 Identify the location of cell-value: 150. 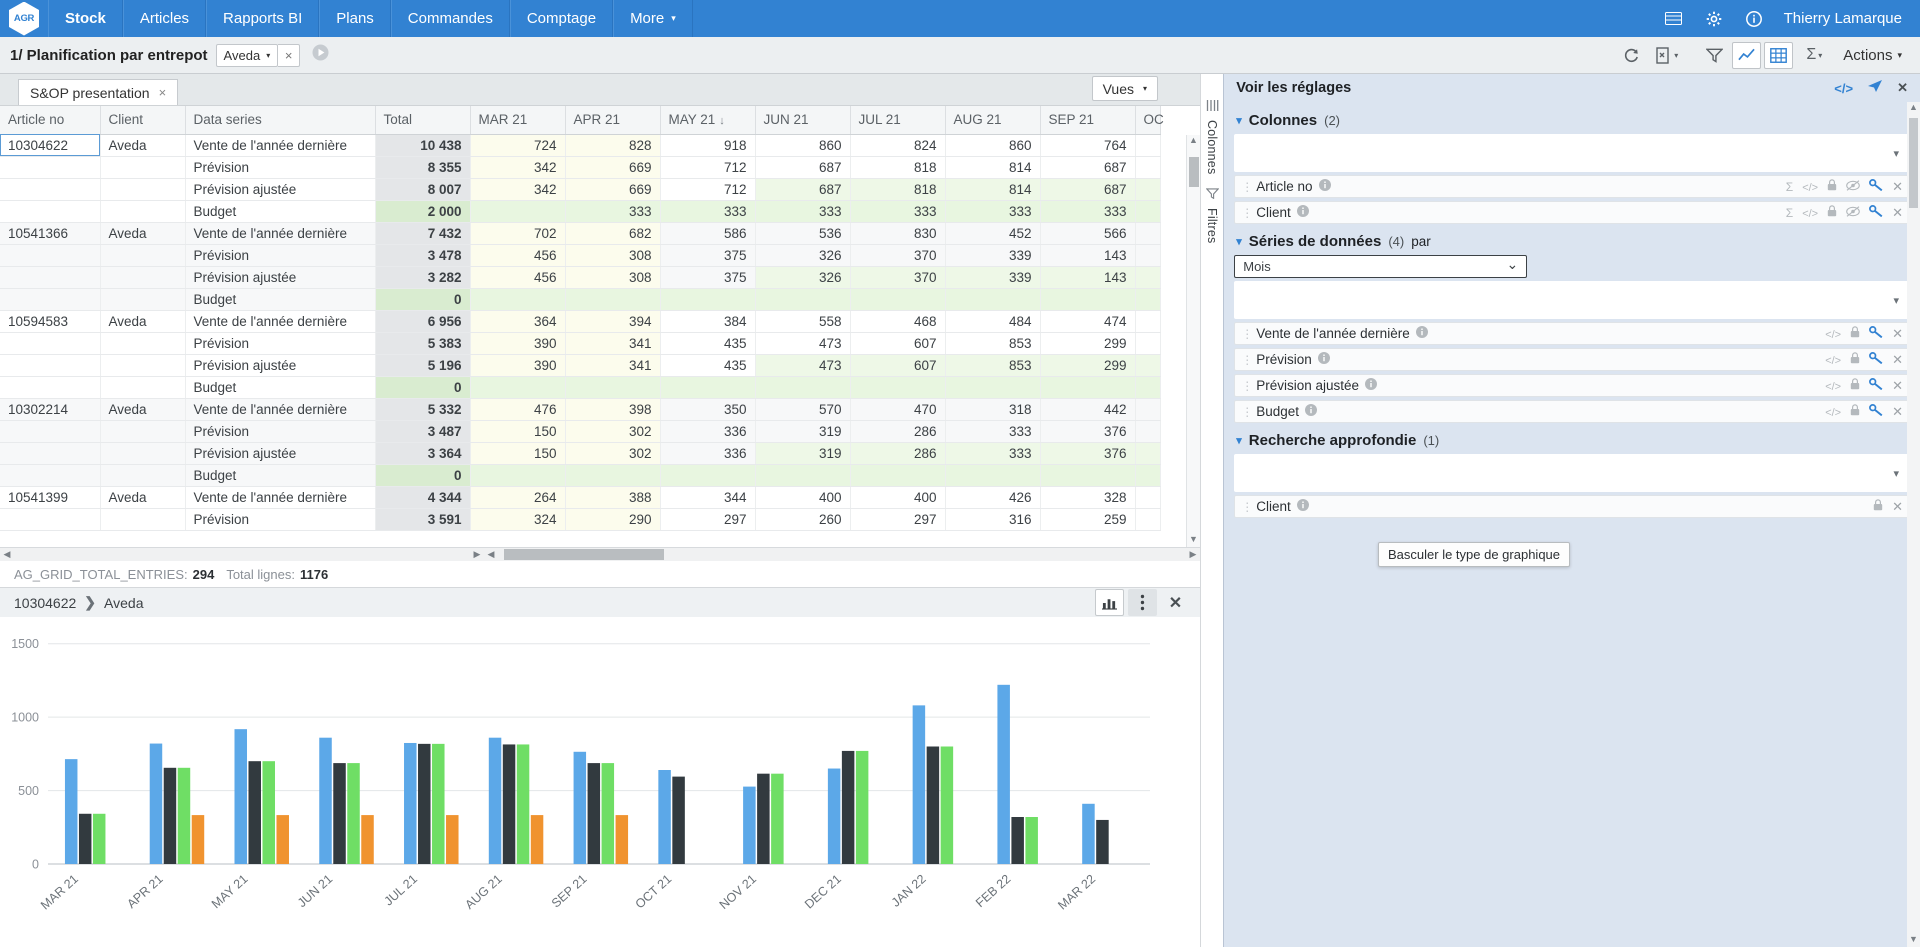
(518, 431).